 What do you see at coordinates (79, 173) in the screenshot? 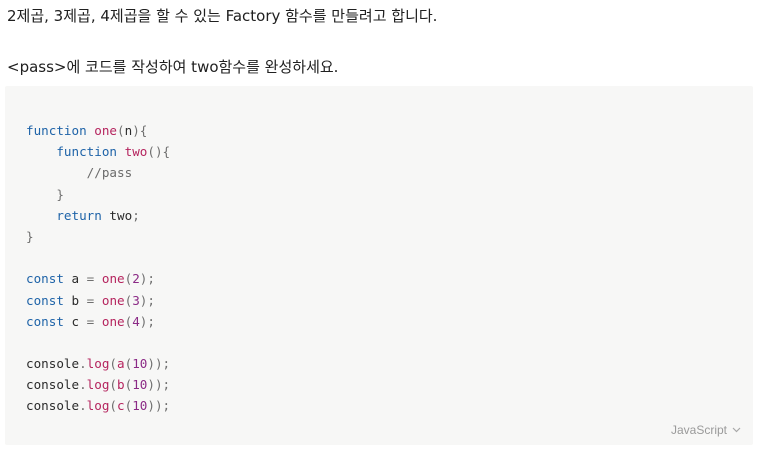
I see `code-token: //pass` at bounding box center [79, 173].